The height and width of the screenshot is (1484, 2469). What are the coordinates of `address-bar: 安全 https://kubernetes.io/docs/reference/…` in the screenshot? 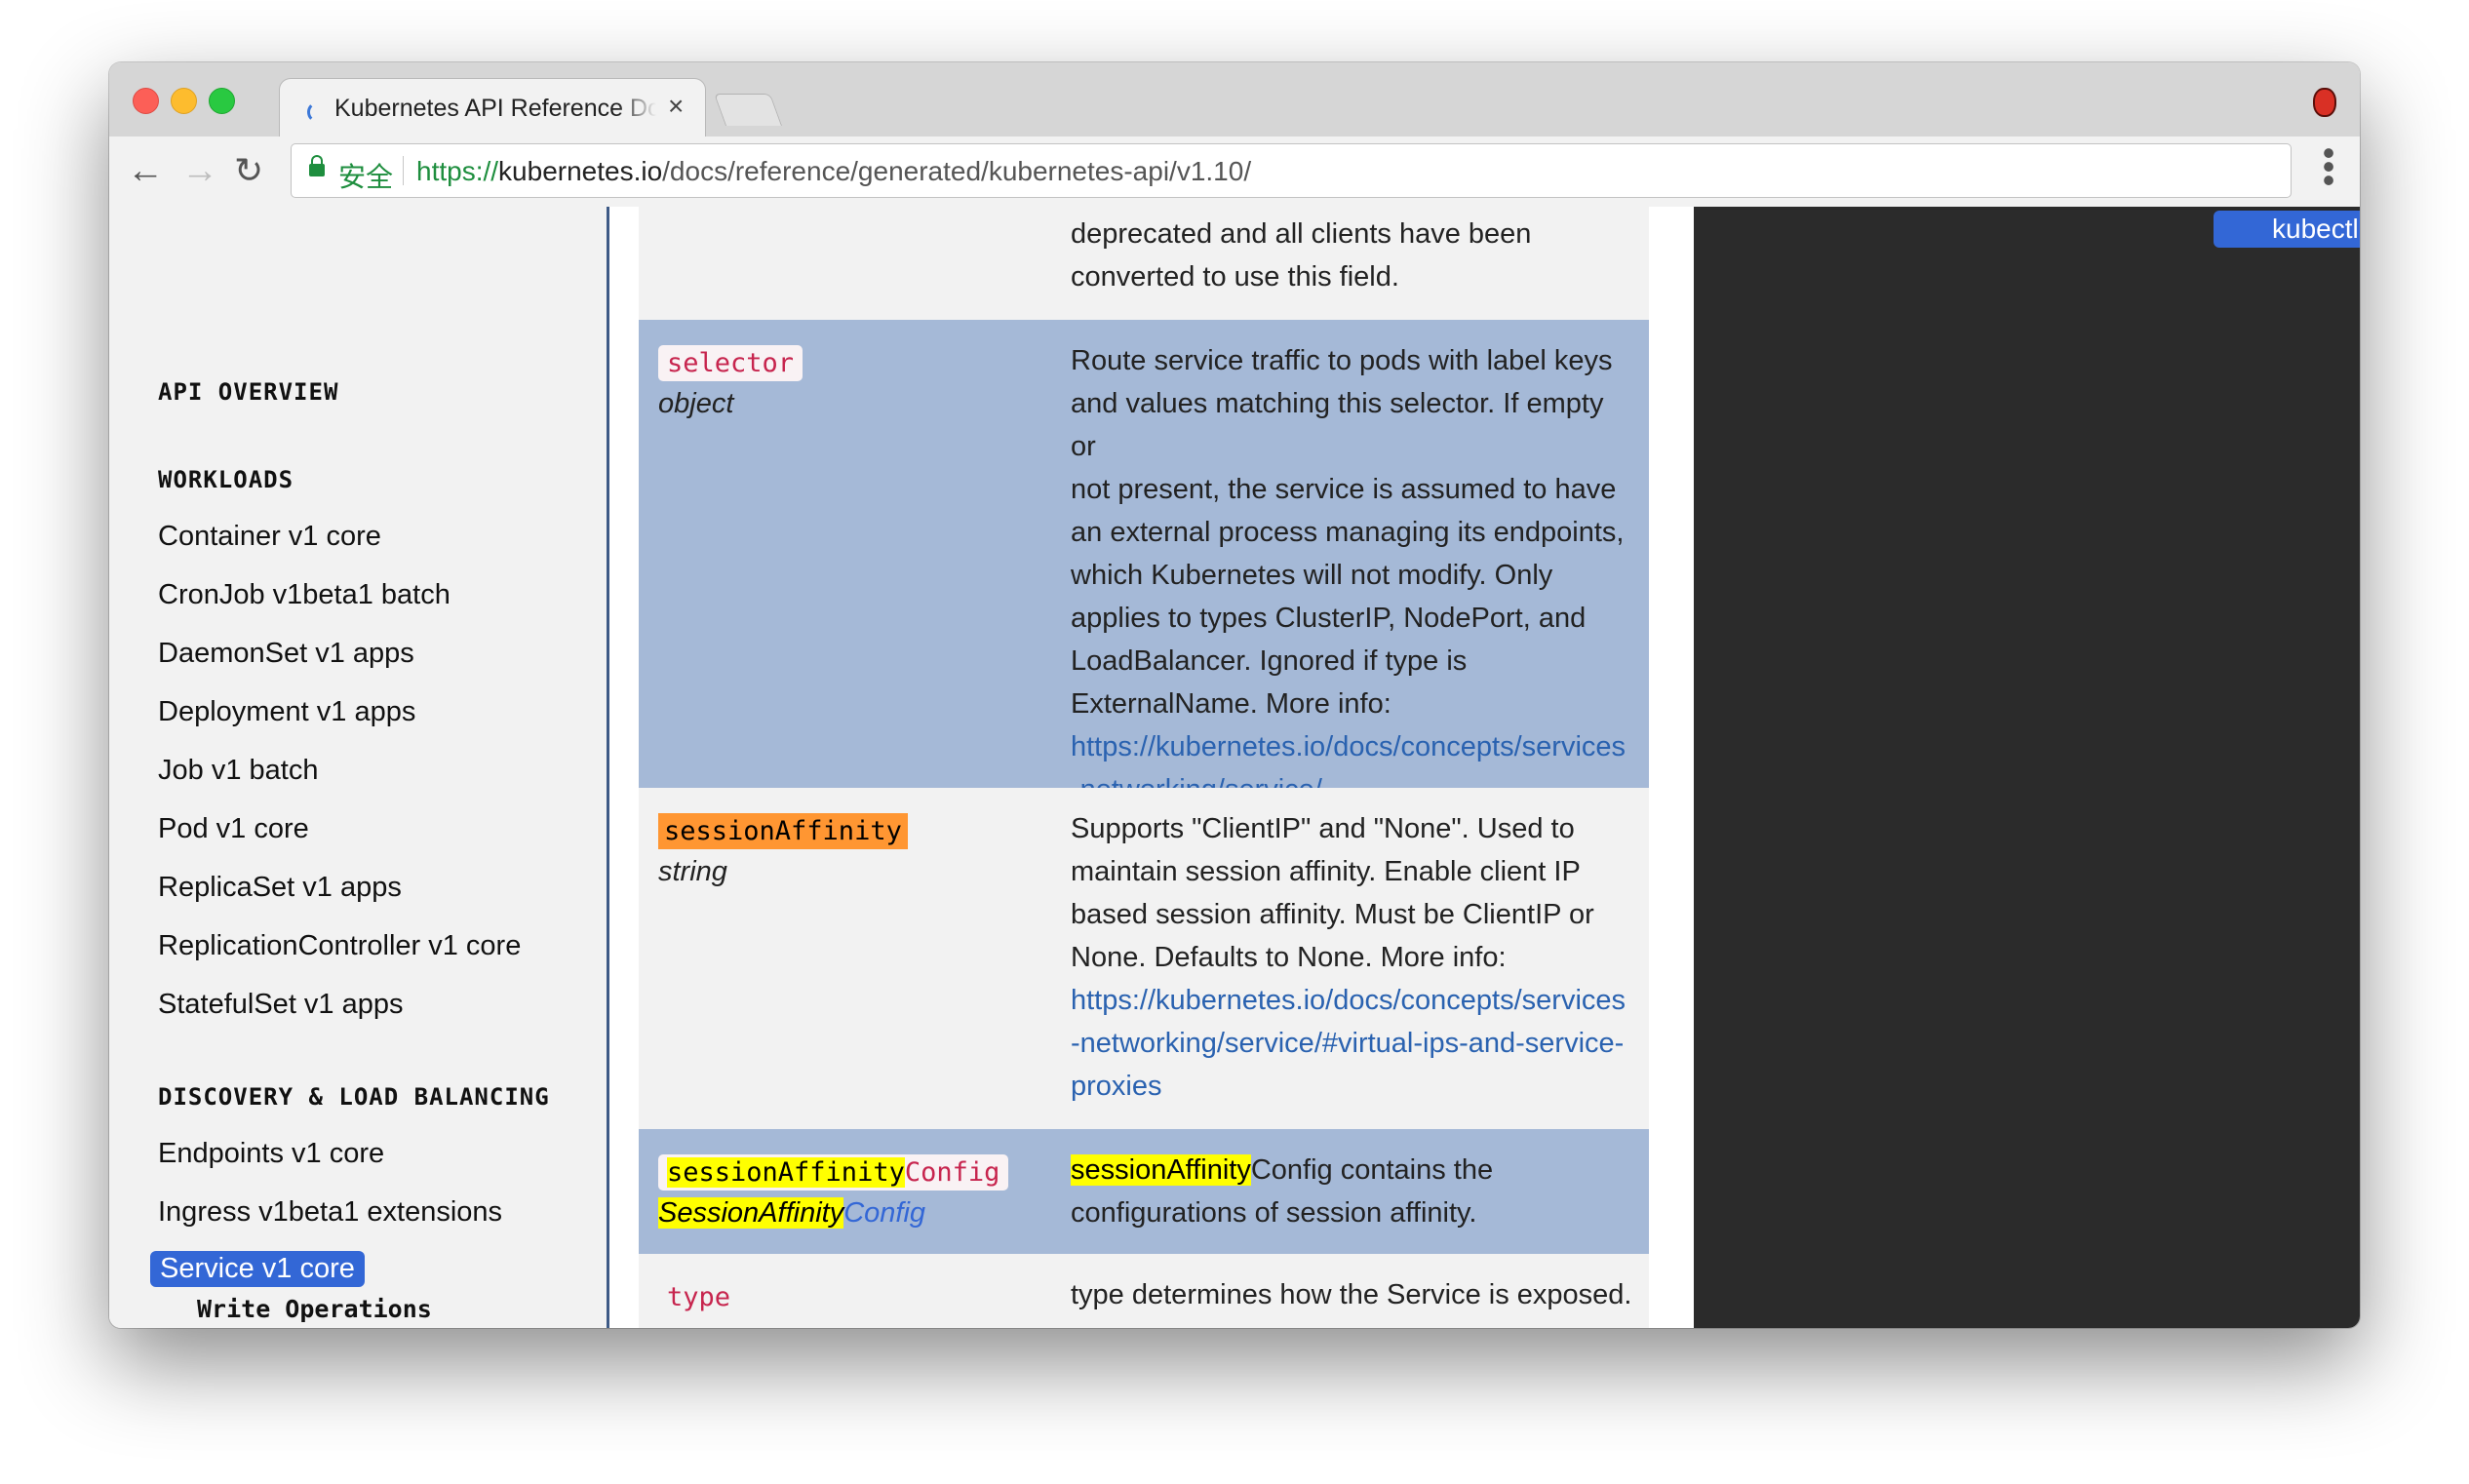 It's located at (1291, 170).